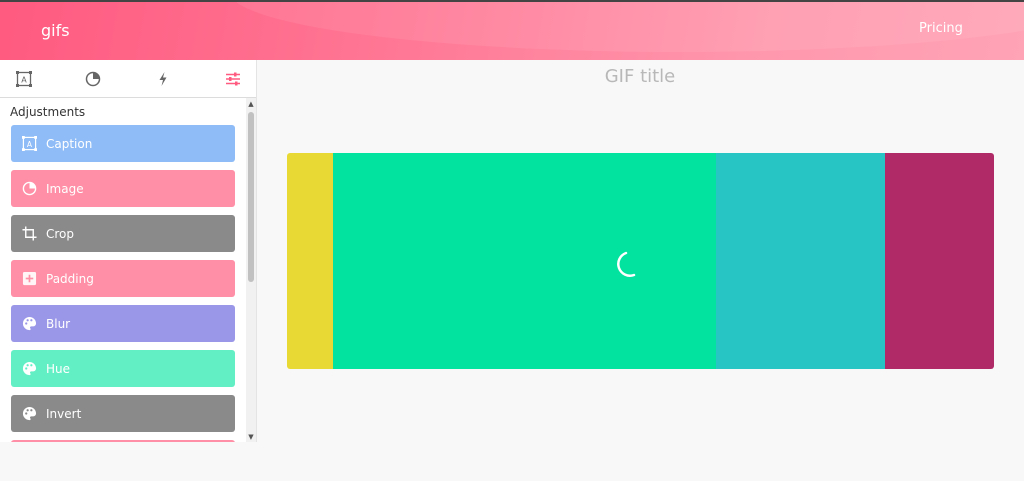  I want to click on item-label: Caption, so click(69, 143).